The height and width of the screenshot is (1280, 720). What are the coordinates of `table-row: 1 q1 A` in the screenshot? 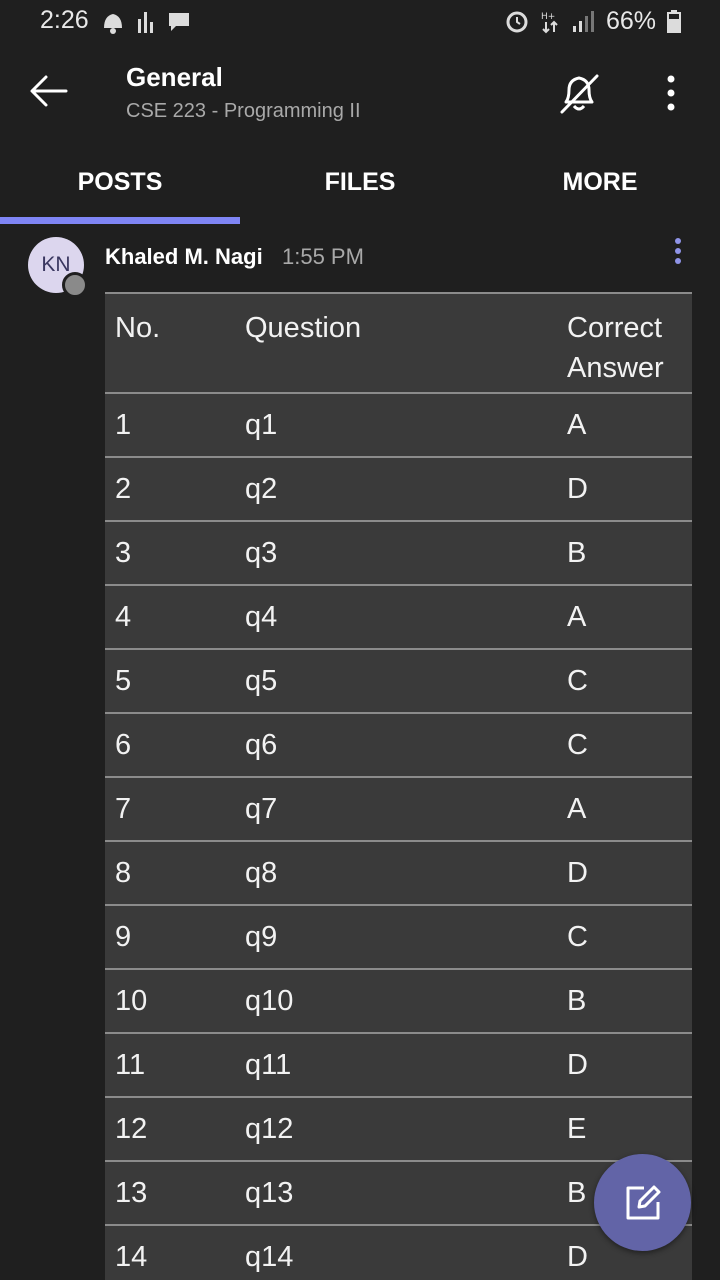 It's located at (398, 424).